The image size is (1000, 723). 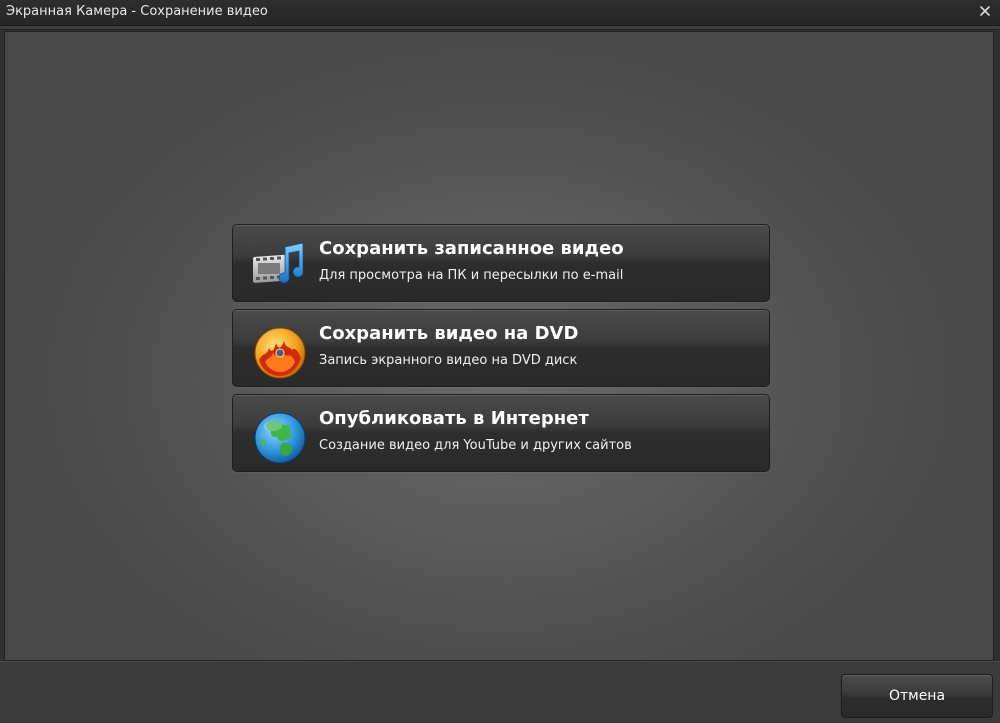 I want to click on globe-icon, so click(x=280, y=437).